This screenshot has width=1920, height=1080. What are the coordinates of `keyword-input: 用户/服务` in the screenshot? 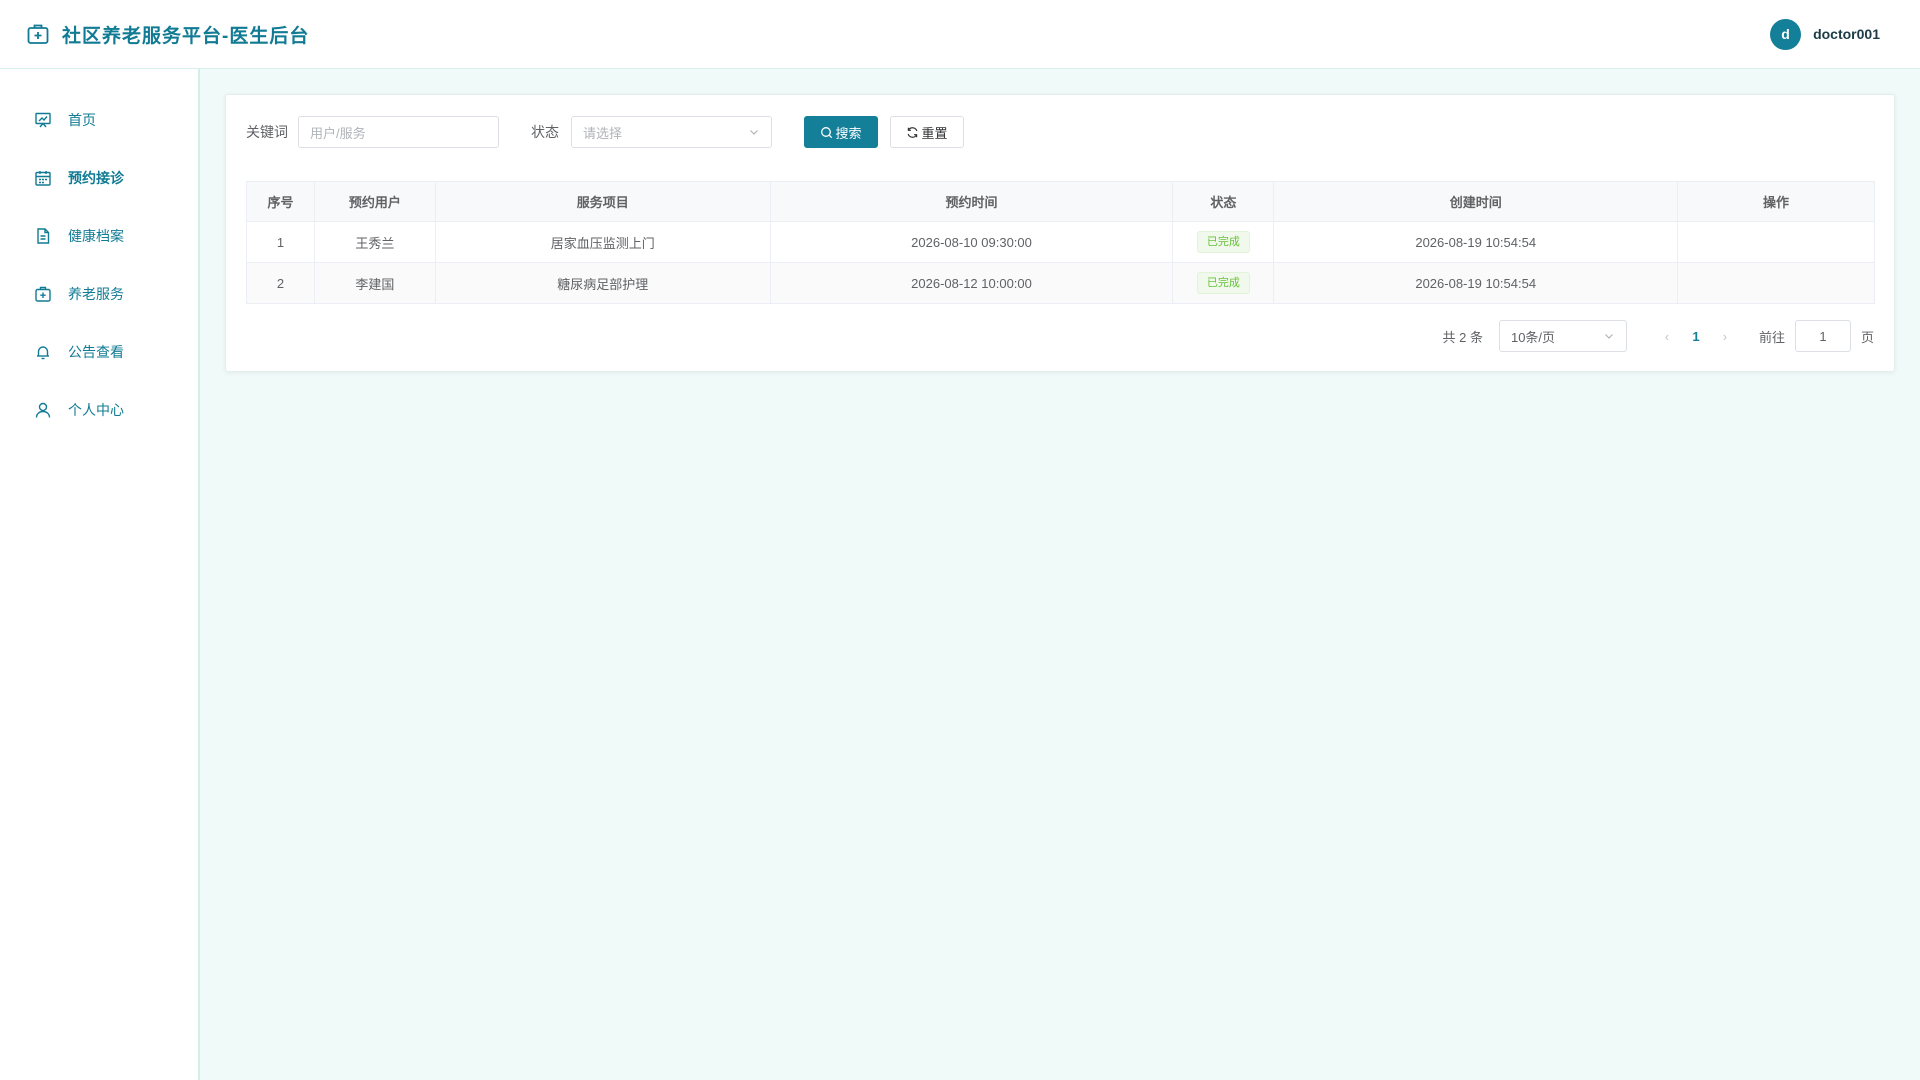 It's located at (398, 132).